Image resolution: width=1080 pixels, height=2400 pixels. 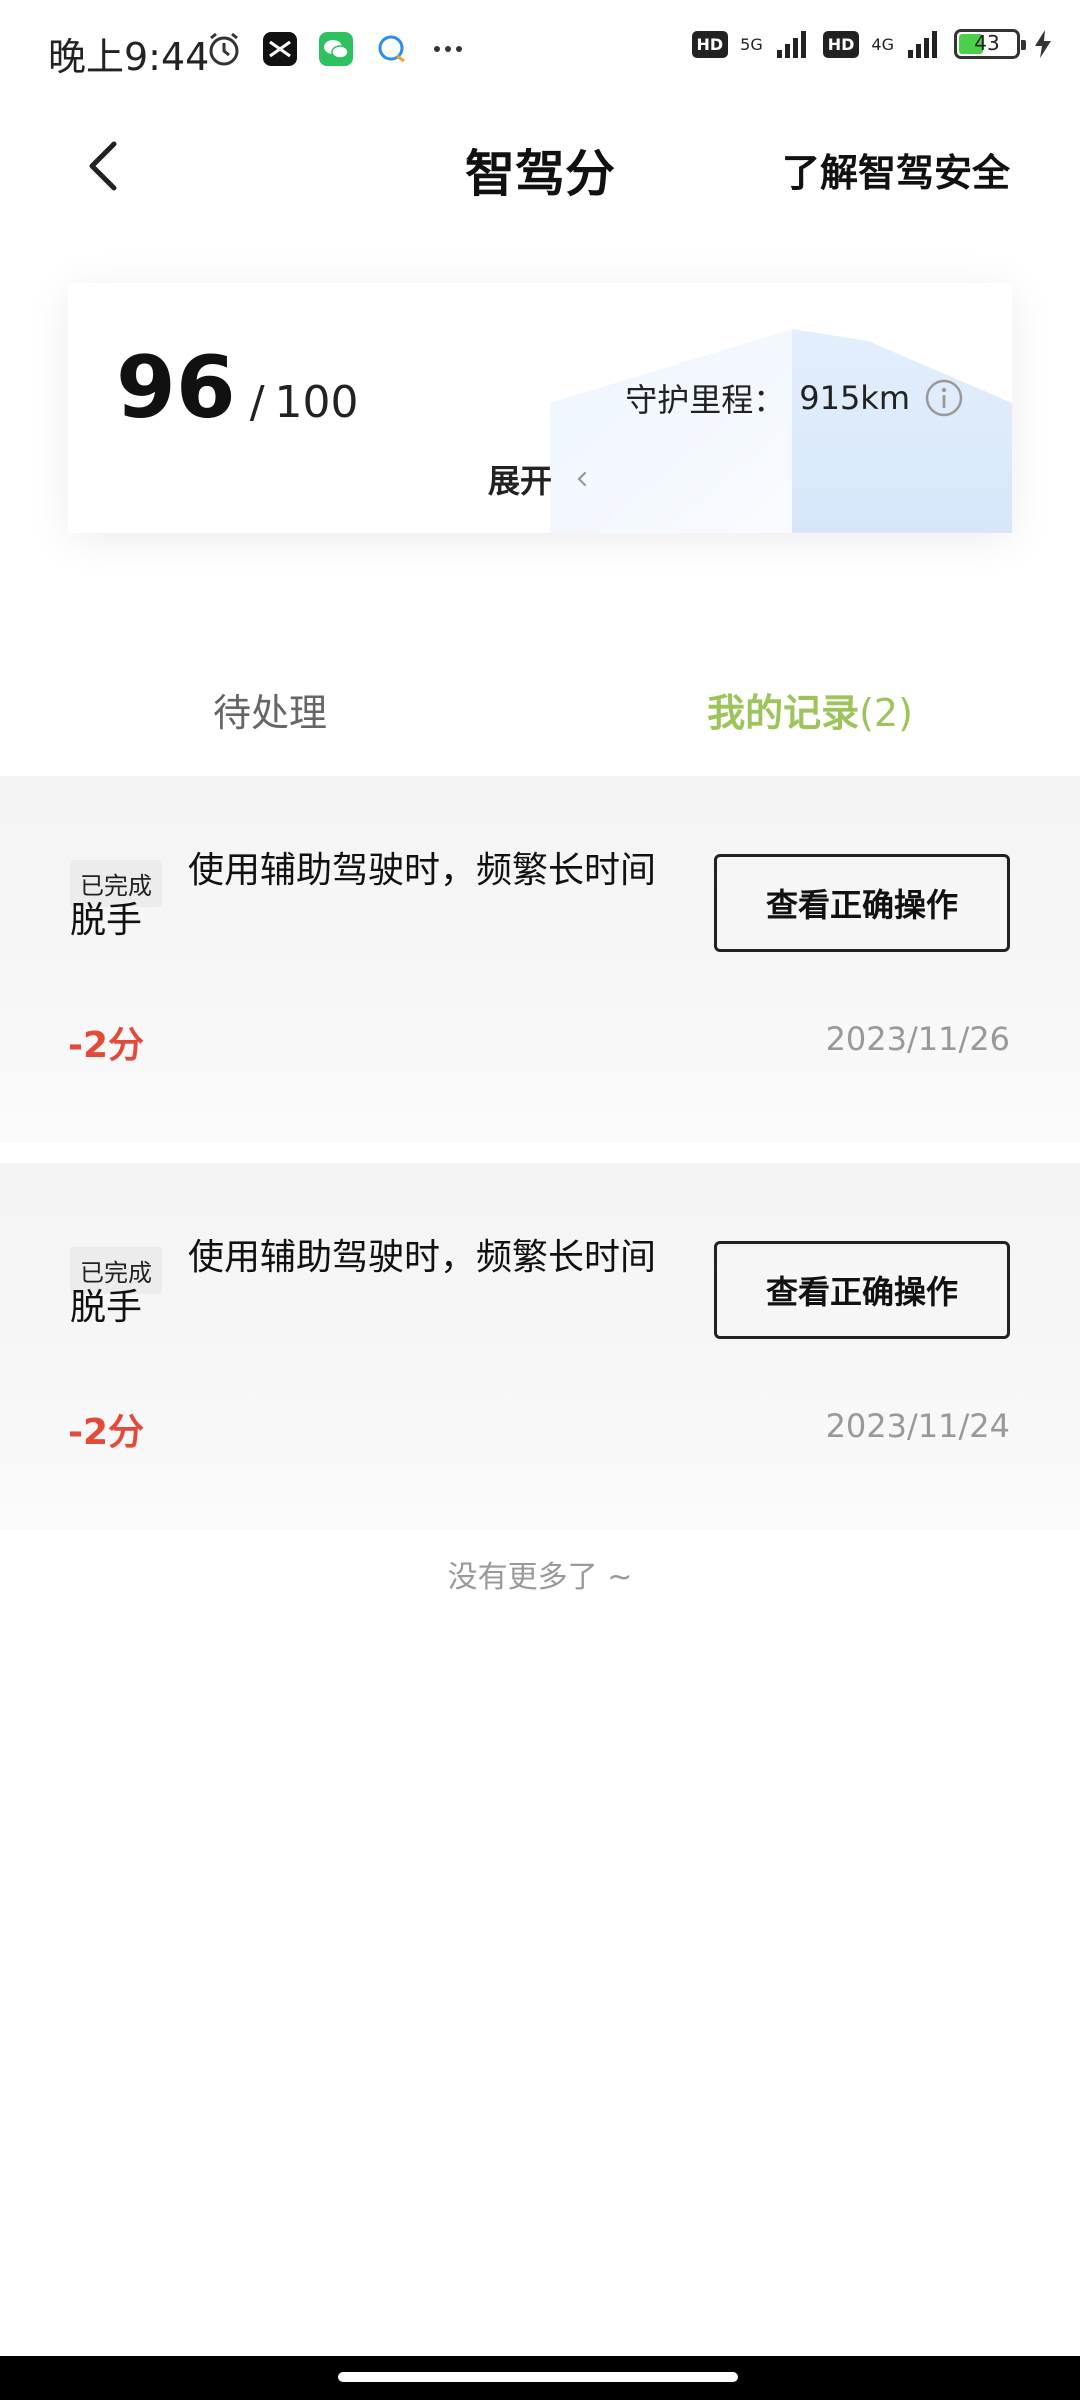 I want to click on system-icons: HD 5G HD 4G 43, so click(x=873, y=44).